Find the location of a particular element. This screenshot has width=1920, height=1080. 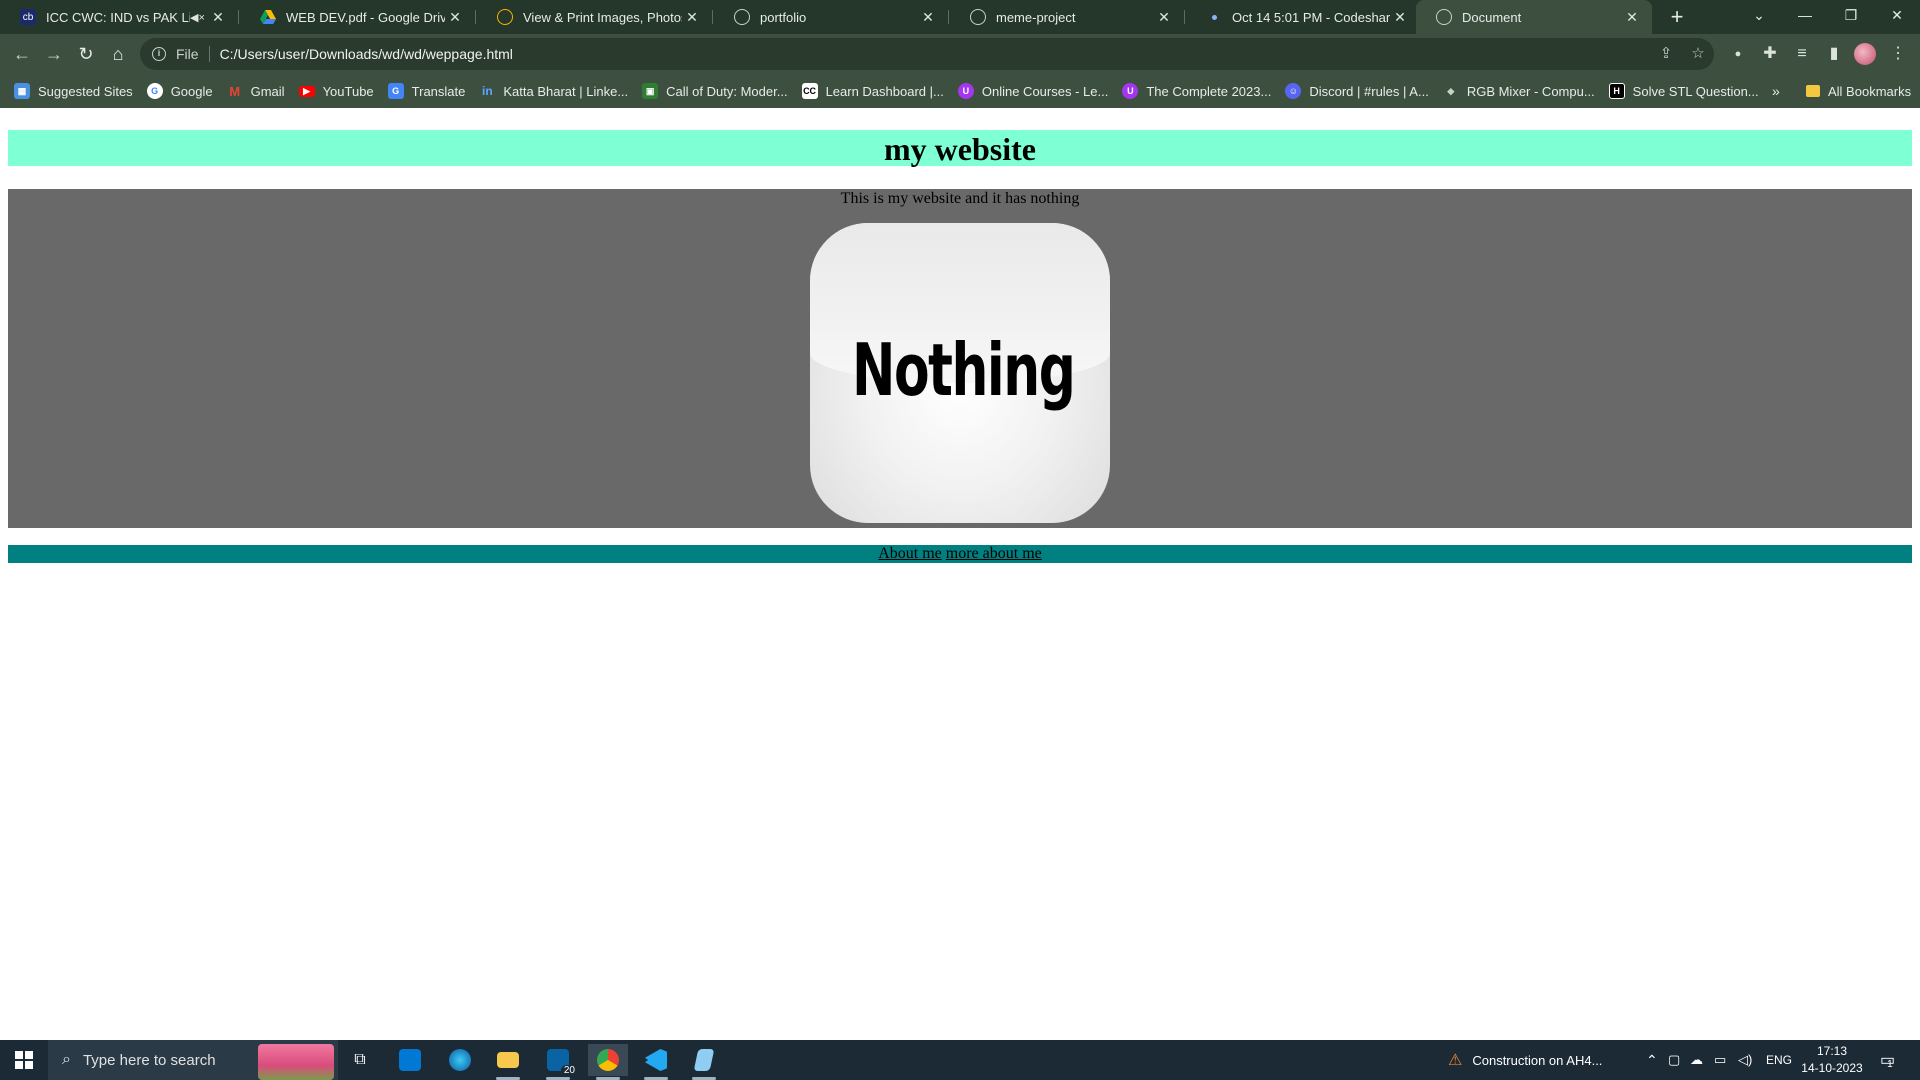

notification-center-icon: ▭ 1 is located at coordinates (1887, 1060).